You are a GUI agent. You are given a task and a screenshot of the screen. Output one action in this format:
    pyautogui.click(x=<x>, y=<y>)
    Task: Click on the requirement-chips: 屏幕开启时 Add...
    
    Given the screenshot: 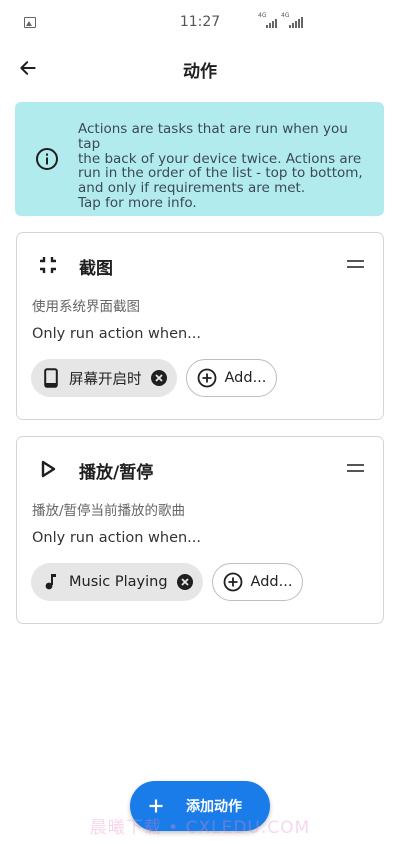 What is the action you would take?
    pyautogui.click(x=154, y=378)
    